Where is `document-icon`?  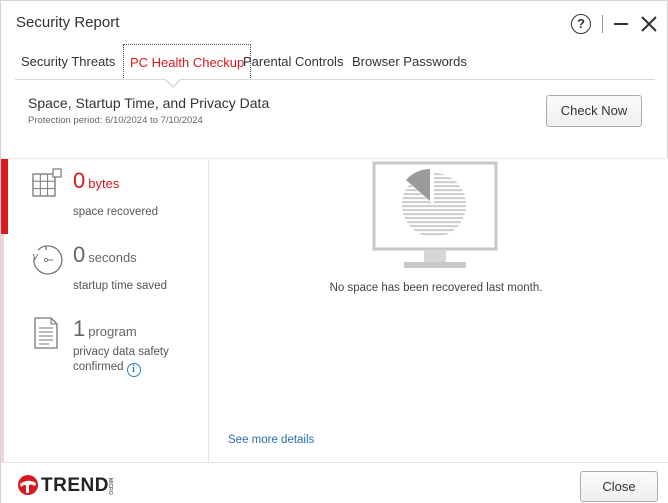
document-icon is located at coordinates (46, 333).